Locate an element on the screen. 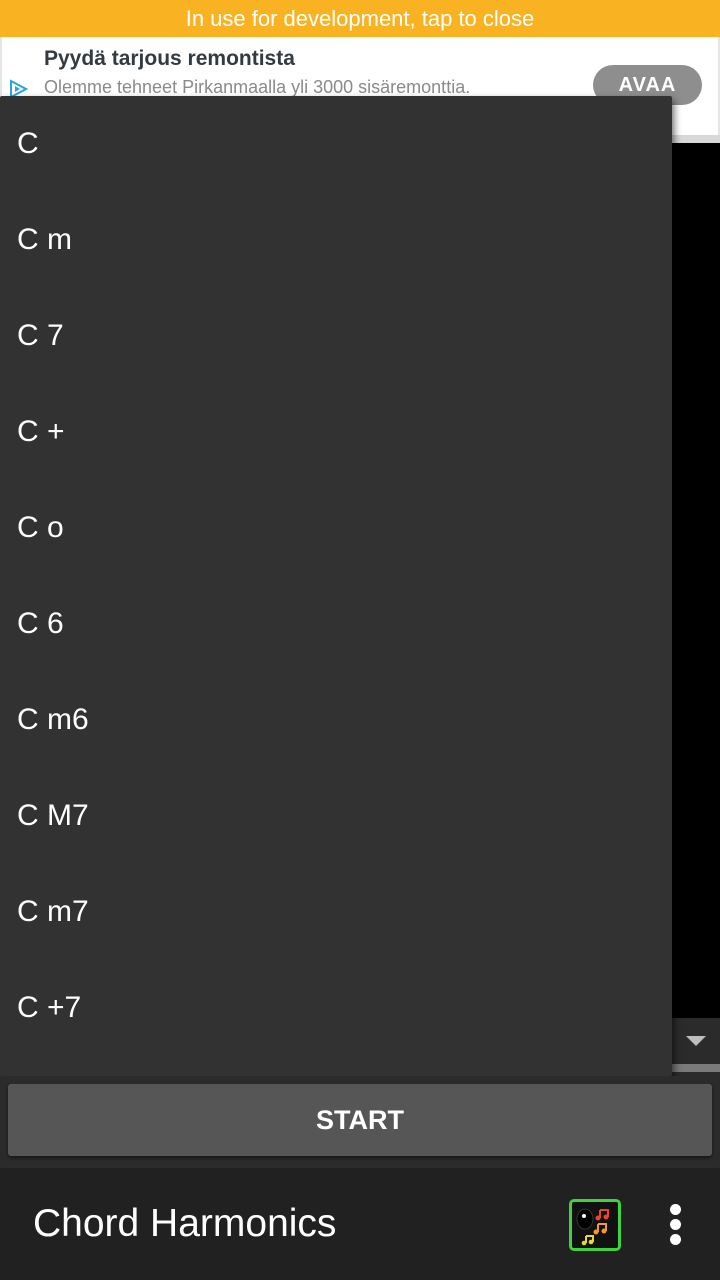  spinner-underline is located at coordinates (696, 1068).